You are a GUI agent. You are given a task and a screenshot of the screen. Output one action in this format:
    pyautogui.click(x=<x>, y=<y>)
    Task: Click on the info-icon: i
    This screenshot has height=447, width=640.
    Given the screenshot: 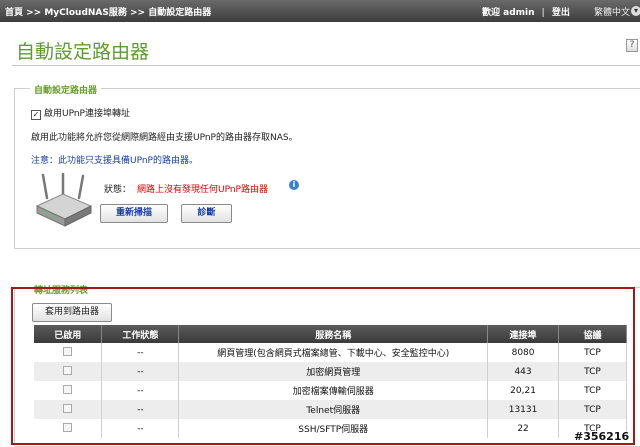 What is the action you would take?
    pyautogui.click(x=294, y=185)
    